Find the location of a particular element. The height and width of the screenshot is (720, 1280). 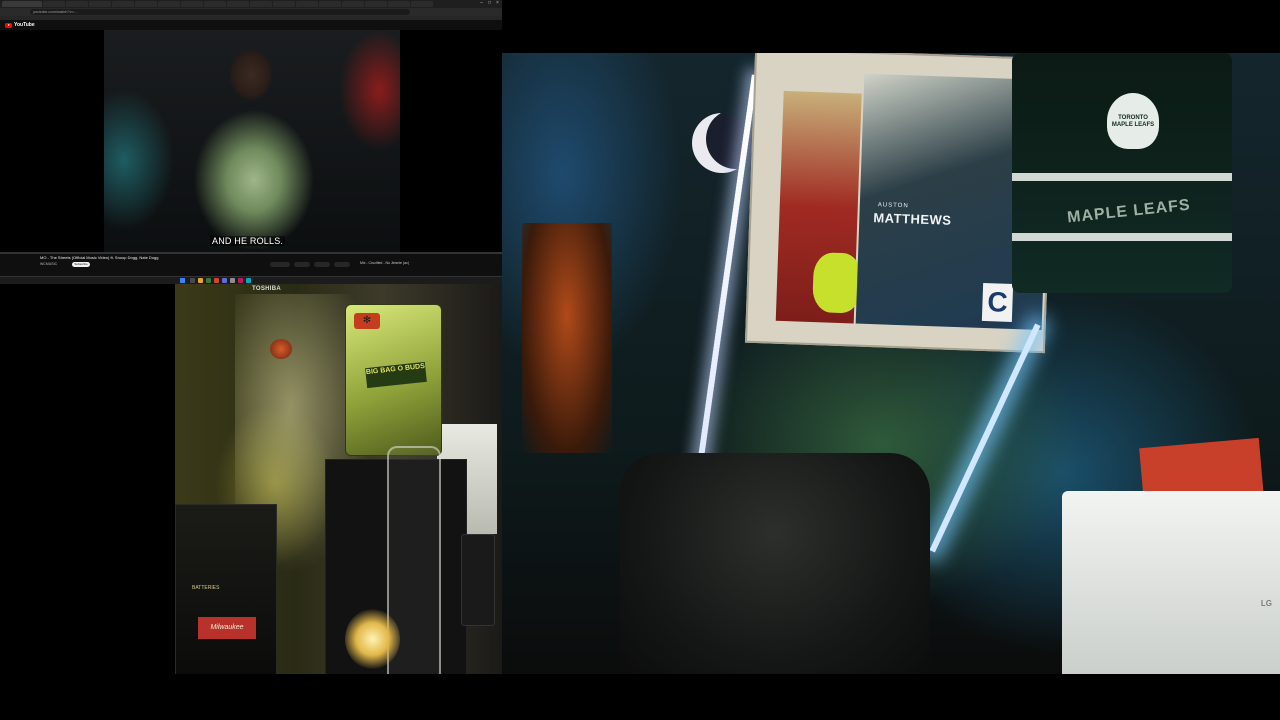

framed-poster: AUSTON MATTHEWS C is located at coordinates (900, 203).